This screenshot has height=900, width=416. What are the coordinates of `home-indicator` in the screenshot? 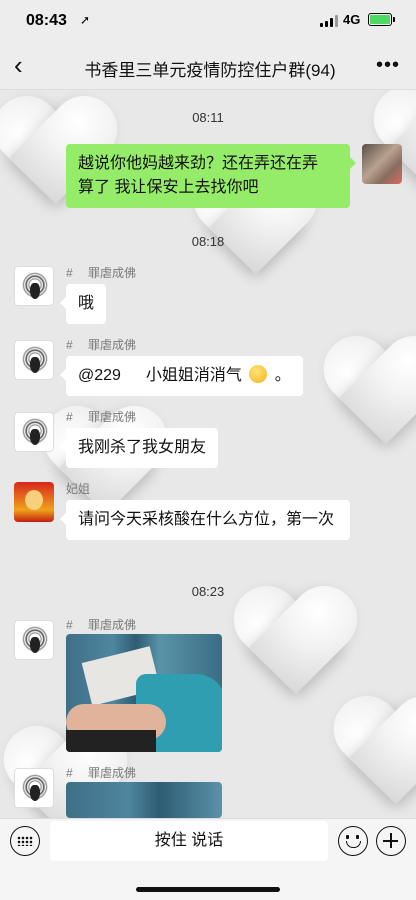 It's located at (208, 889).